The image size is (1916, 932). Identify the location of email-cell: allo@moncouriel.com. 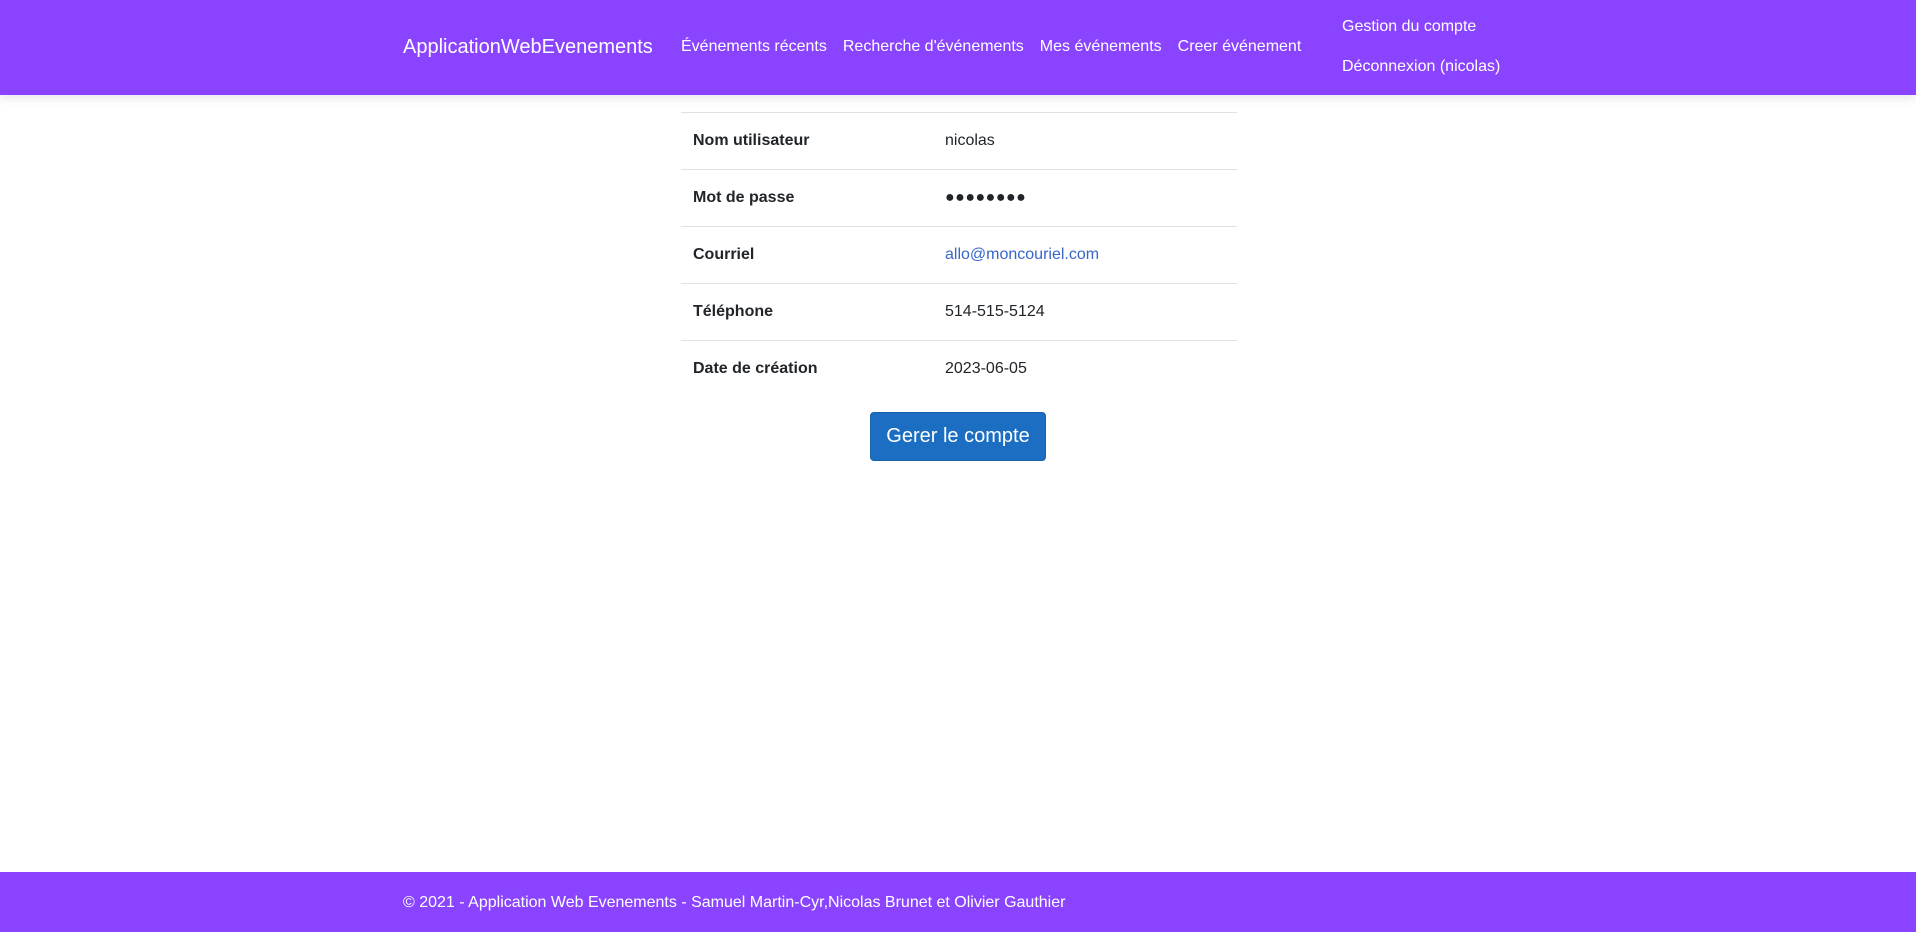
(1085, 255).